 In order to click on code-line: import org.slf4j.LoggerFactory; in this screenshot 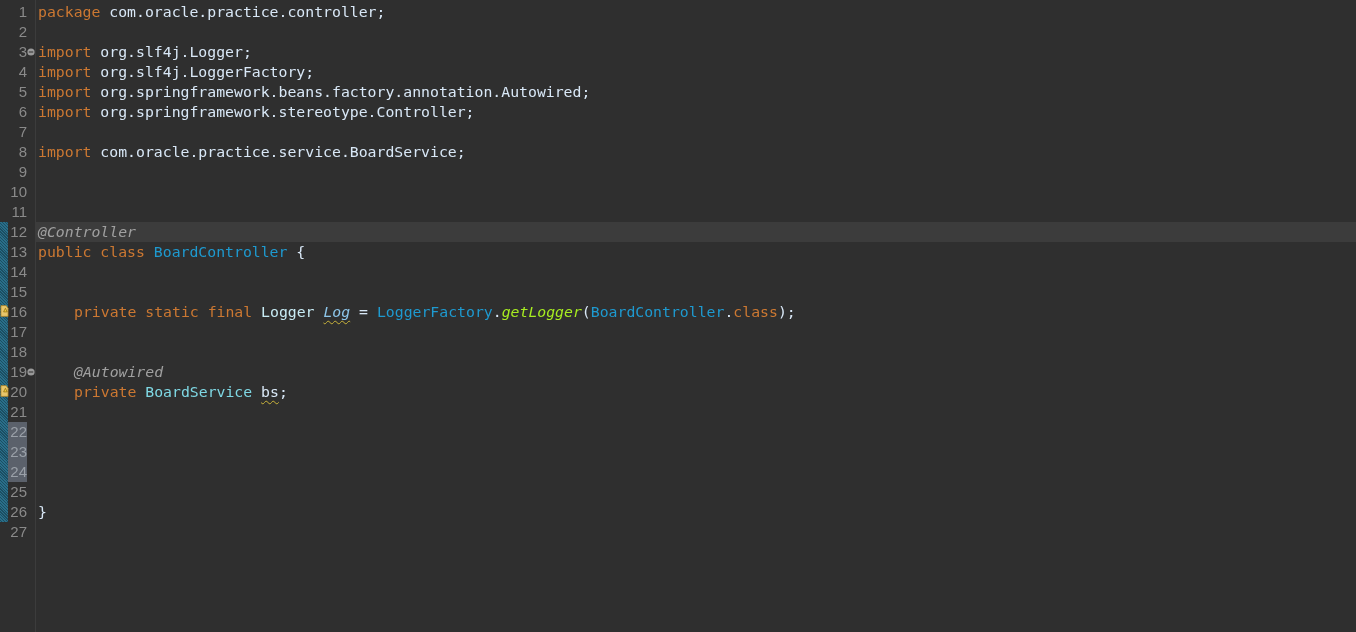, I will do `click(176, 72)`.